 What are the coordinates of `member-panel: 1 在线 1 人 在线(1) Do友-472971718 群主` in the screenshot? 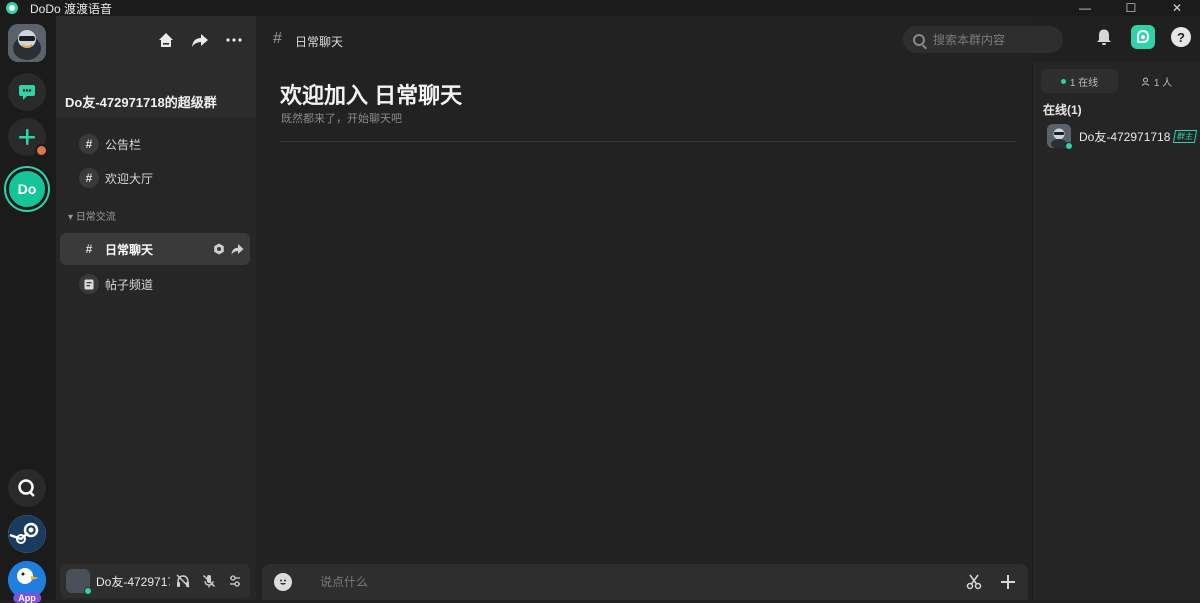 It's located at (1117, 331).